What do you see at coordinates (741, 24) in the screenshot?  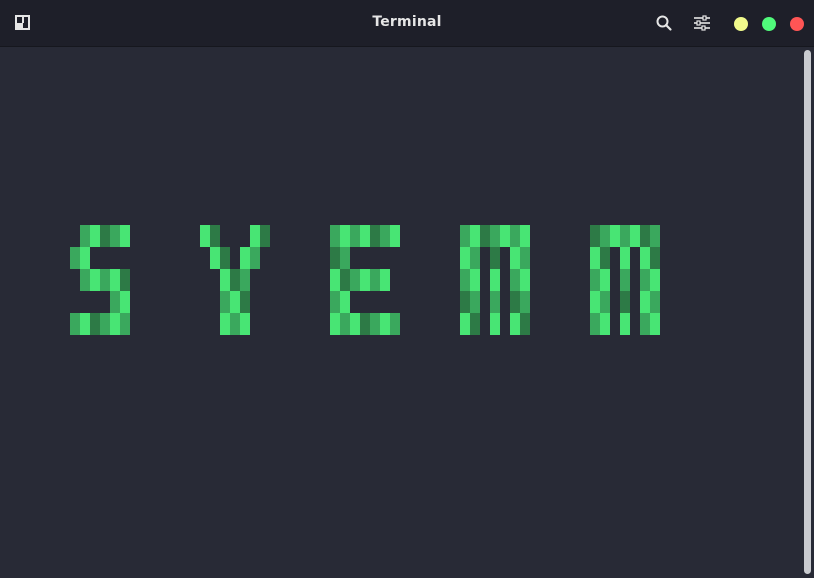 I see `minimize-button` at bounding box center [741, 24].